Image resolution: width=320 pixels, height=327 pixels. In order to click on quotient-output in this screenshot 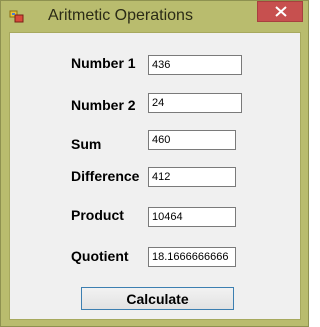, I will do `click(192, 257)`.